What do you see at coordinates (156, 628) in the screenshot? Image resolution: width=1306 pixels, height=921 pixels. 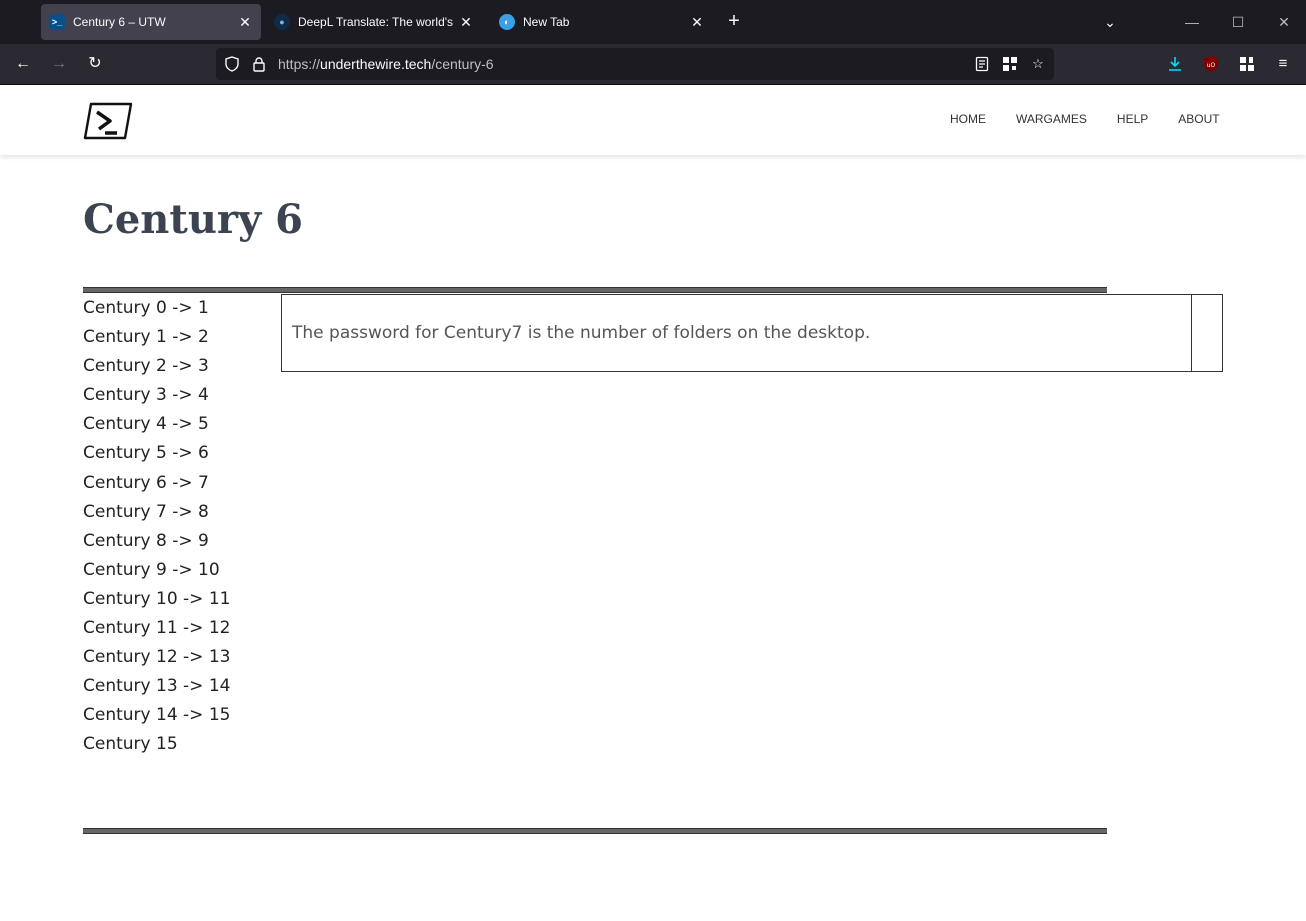 I see `level-link-text: Century 11 -> 12` at bounding box center [156, 628].